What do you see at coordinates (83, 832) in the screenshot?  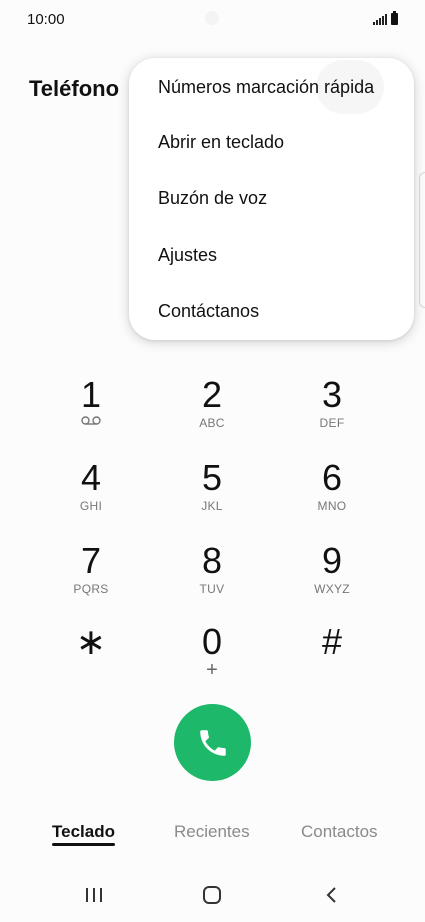 I see `tab-keypad: Teclado` at bounding box center [83, 832].